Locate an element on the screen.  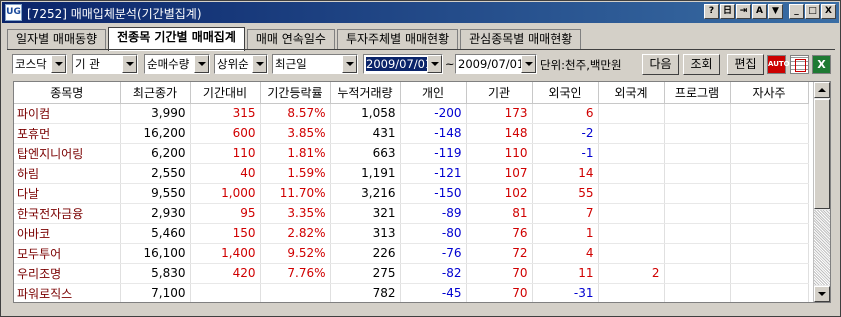
sort-value: 순매수량 is located at coordinates (168, 64).